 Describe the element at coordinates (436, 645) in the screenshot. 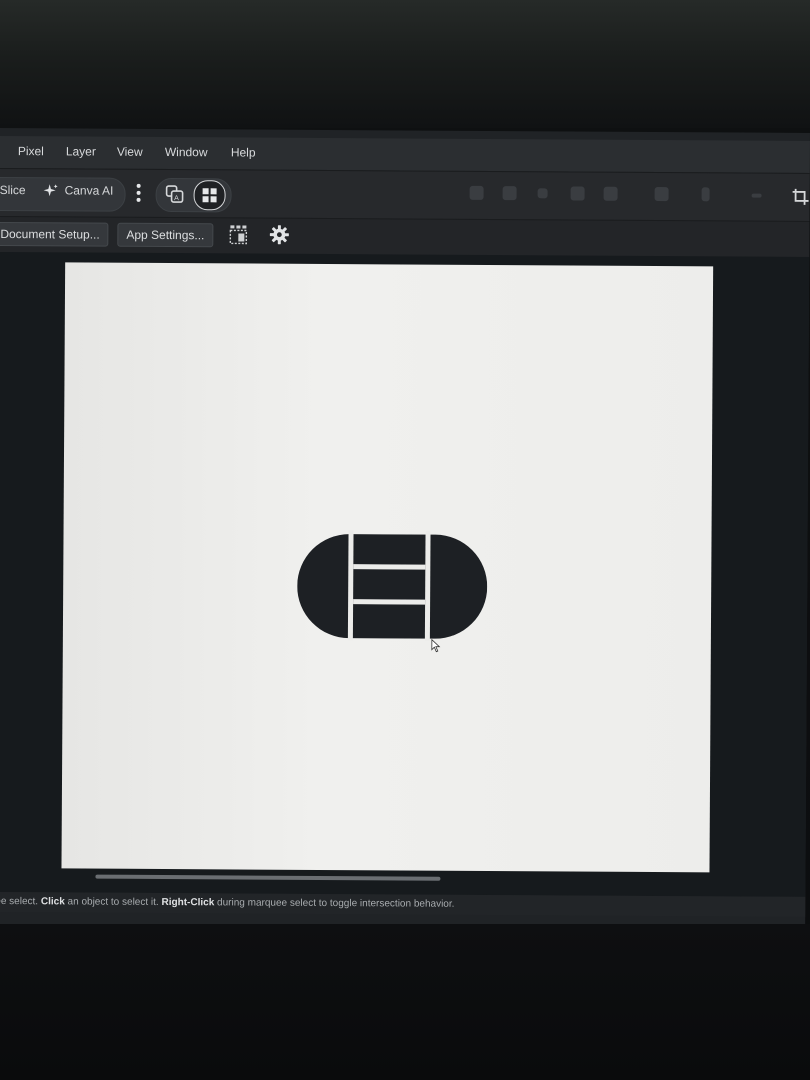

I see `mouse-cursor-icon` at that location.